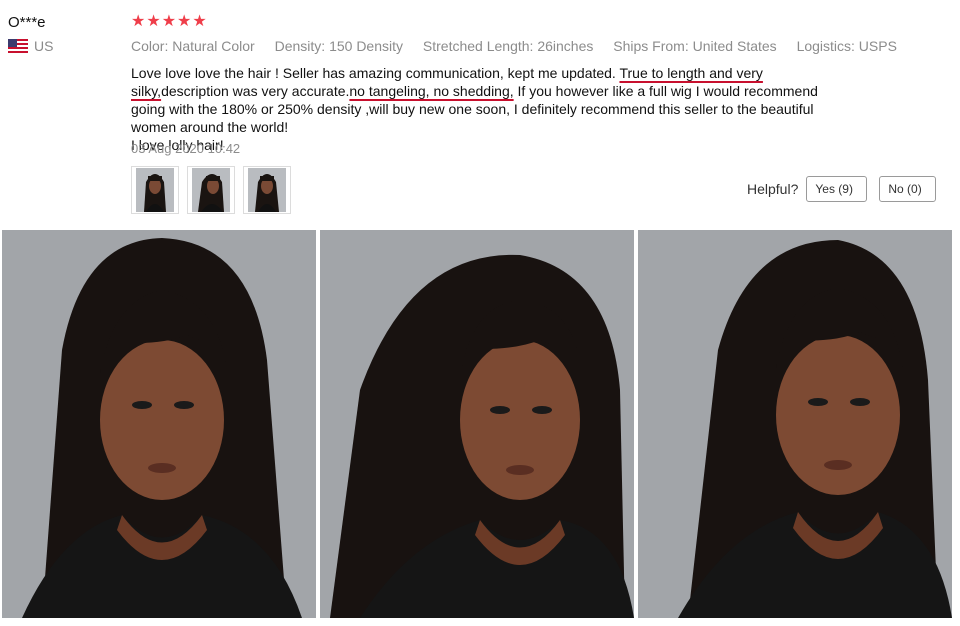  What do you see at coordinates (193, 46) in the screenshot?
I see `attr-color: Color: Natural Color` at bounding box center [193, 46].